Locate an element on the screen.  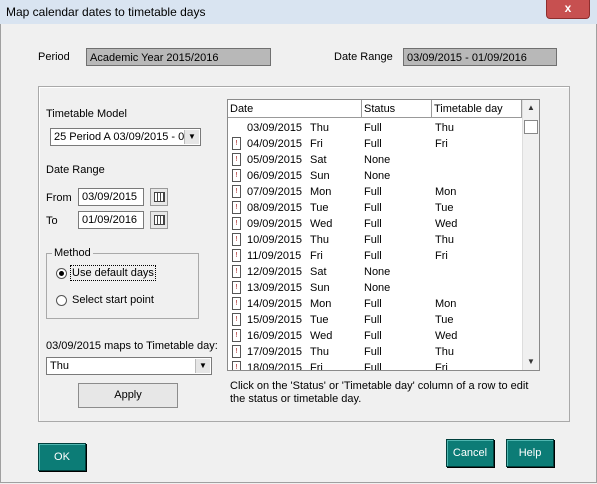
date-cell: 13/09/2015 is located at coordinates (275, 288).